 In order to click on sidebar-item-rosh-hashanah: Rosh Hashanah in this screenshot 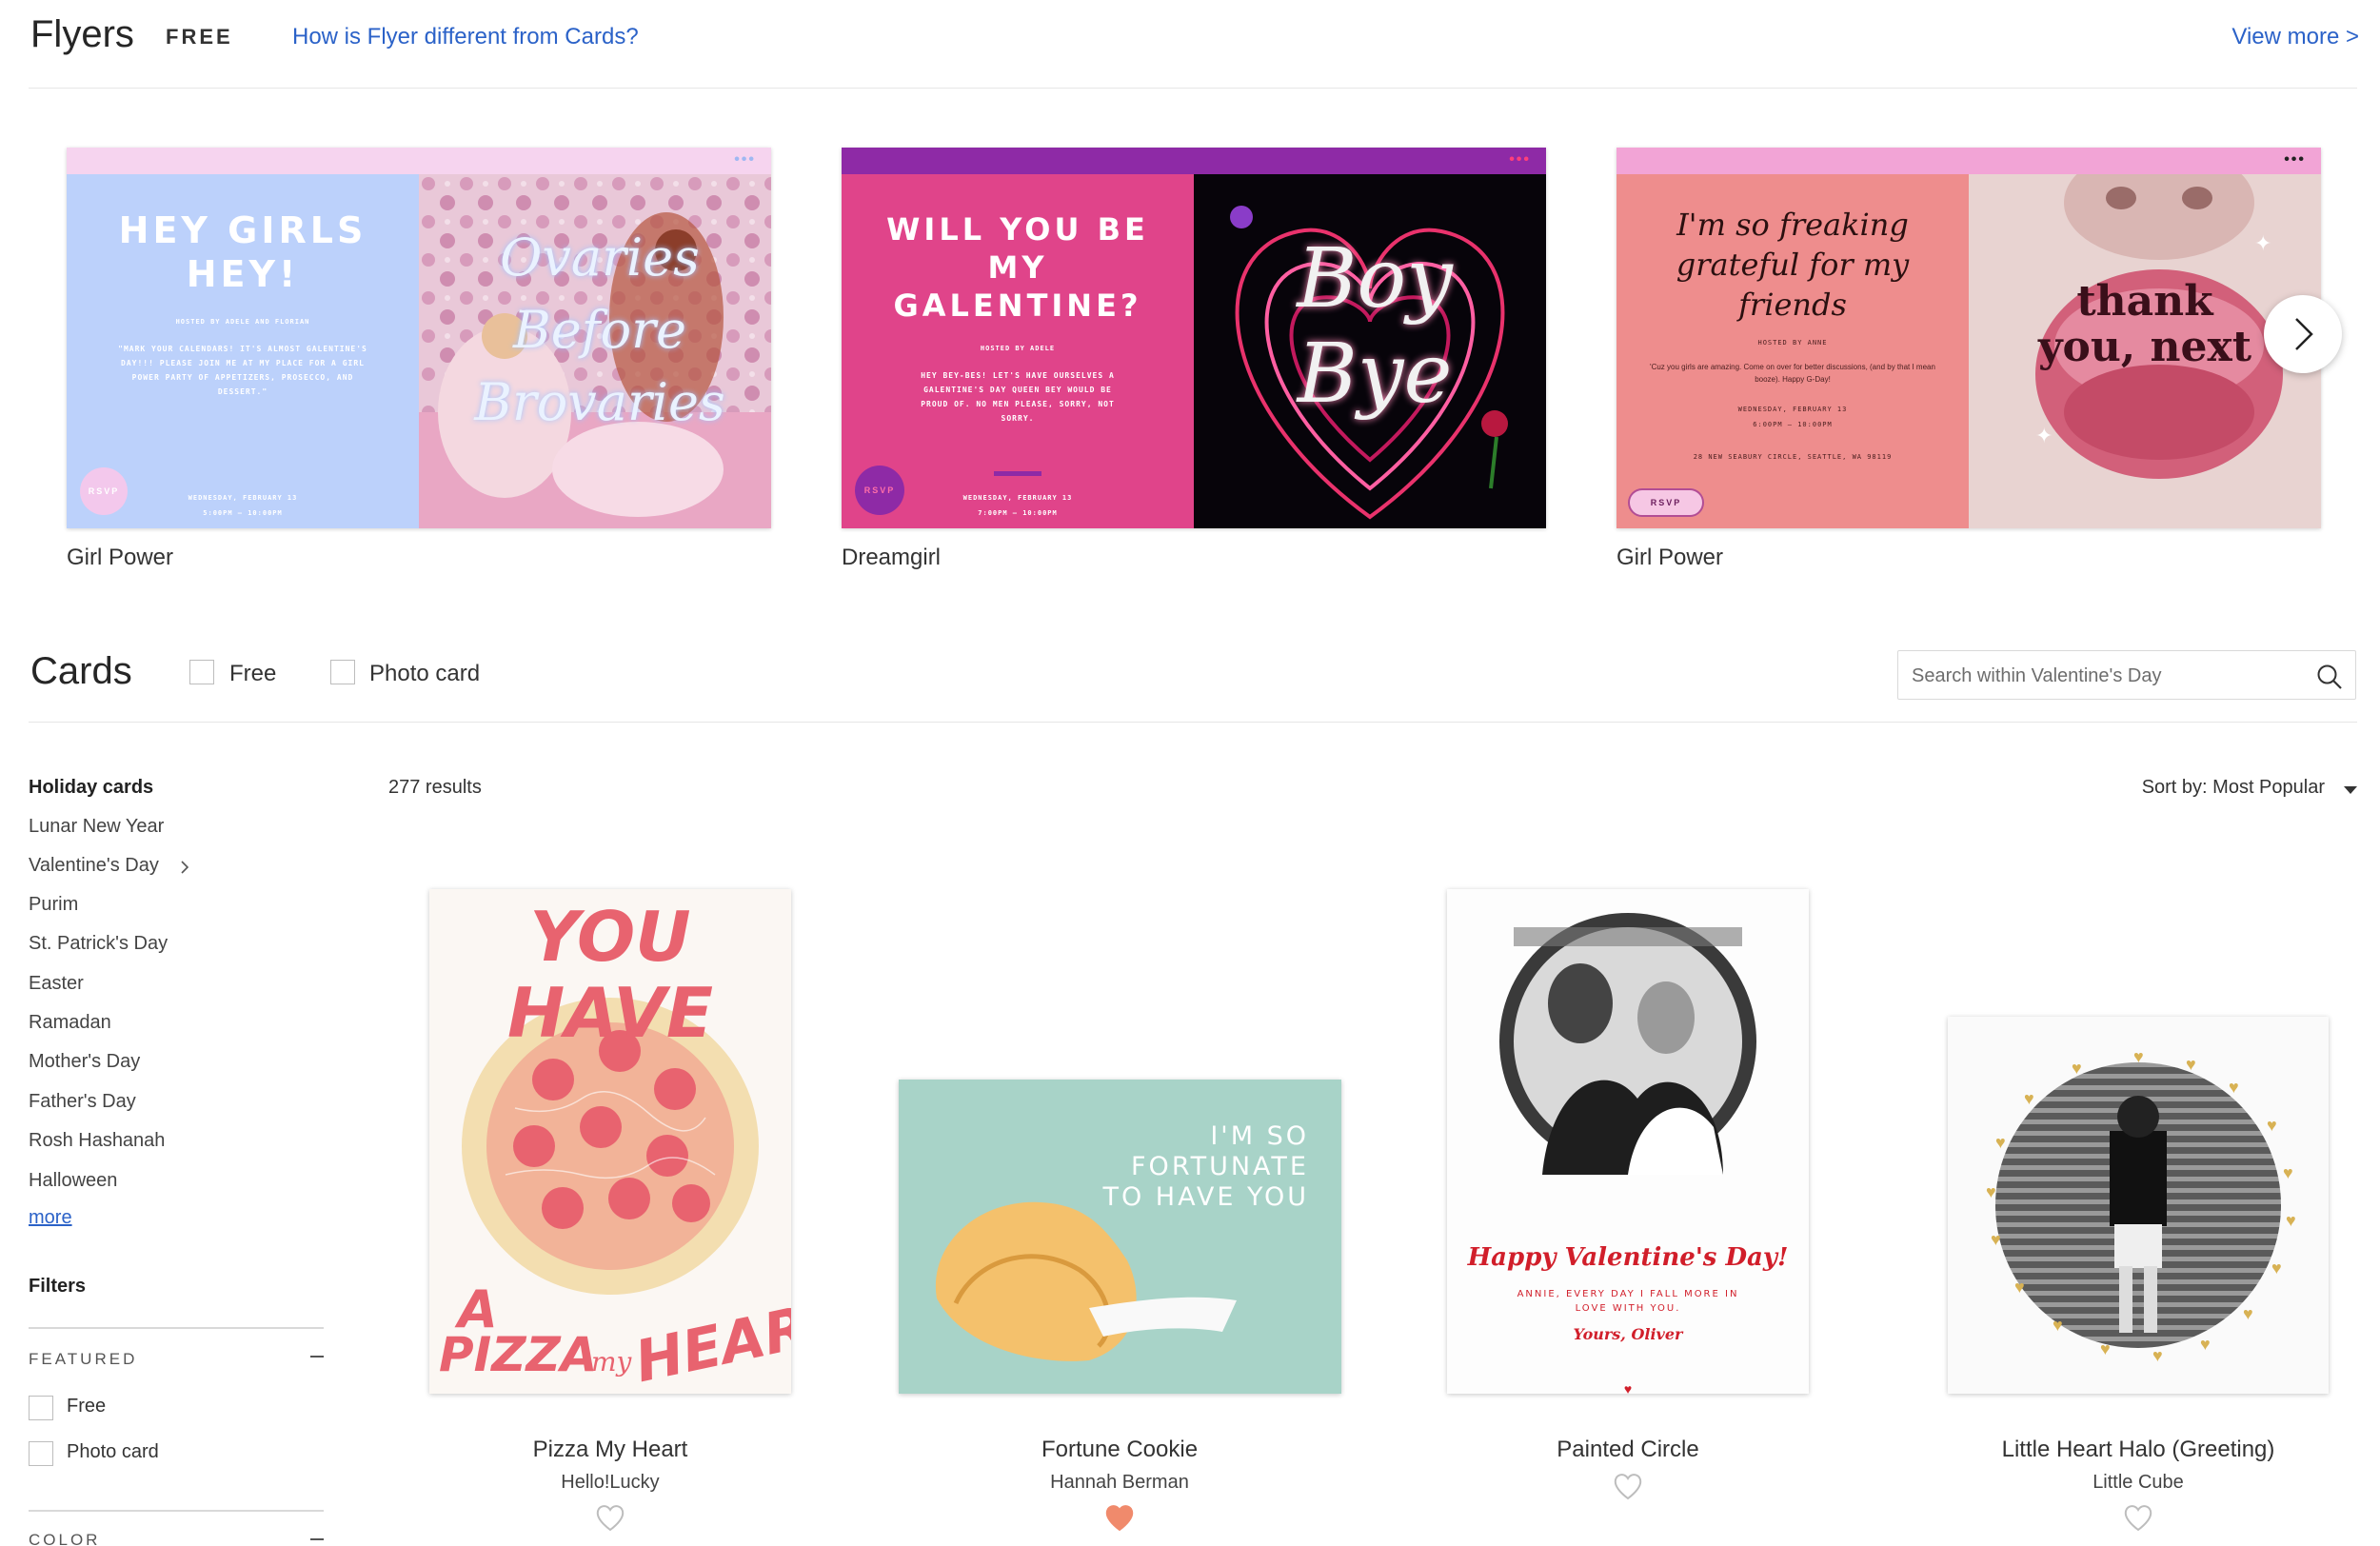, I will do `click(97, 1141)`.